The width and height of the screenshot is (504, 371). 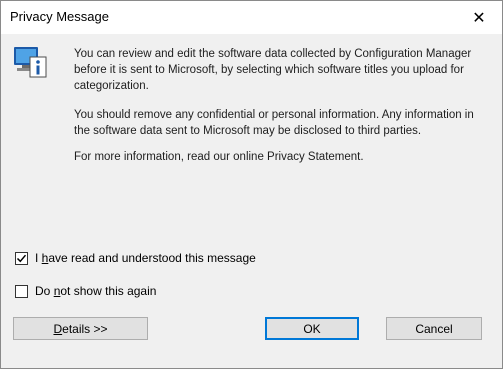 What do you see at coordinates (152, 258) in the screenshot?
I see `label-rest: ave read and understood this message` at bounding box center [152, 258].